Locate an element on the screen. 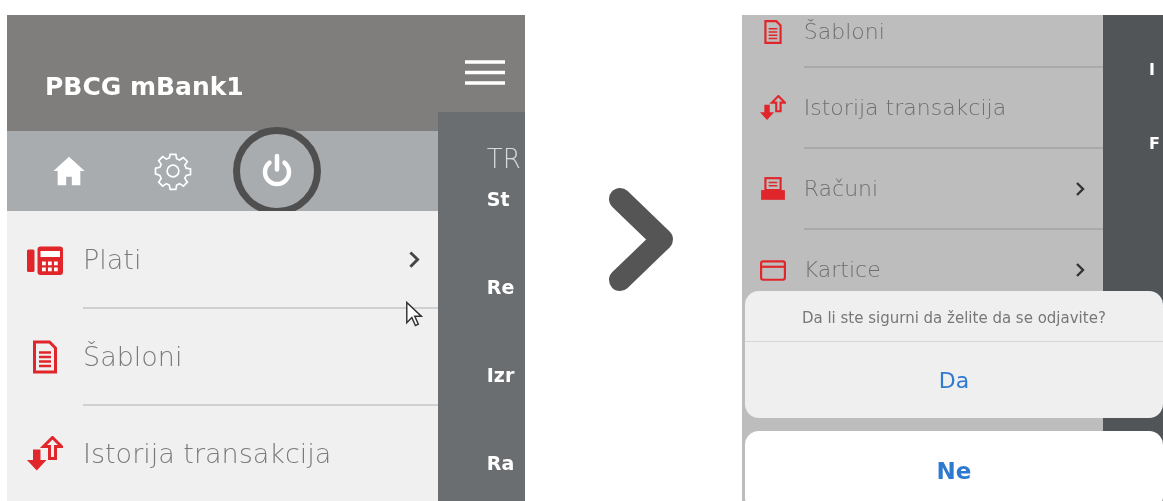 The image size is (1163, 501). app-title: PBCG mBank1 is located at coordinates (144, 86).